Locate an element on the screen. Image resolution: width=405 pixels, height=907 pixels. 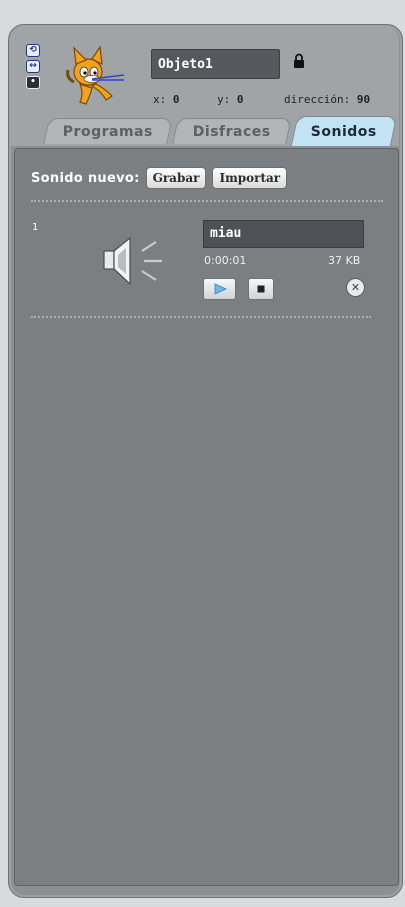
direction-label: dirección: is located at coordinates (317, 99).